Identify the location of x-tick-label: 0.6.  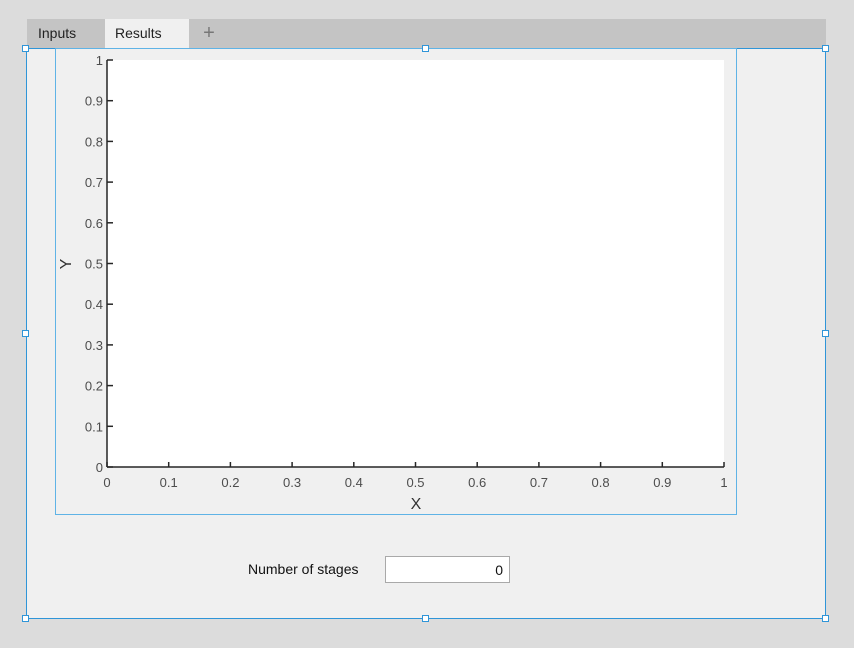
(477, 482).